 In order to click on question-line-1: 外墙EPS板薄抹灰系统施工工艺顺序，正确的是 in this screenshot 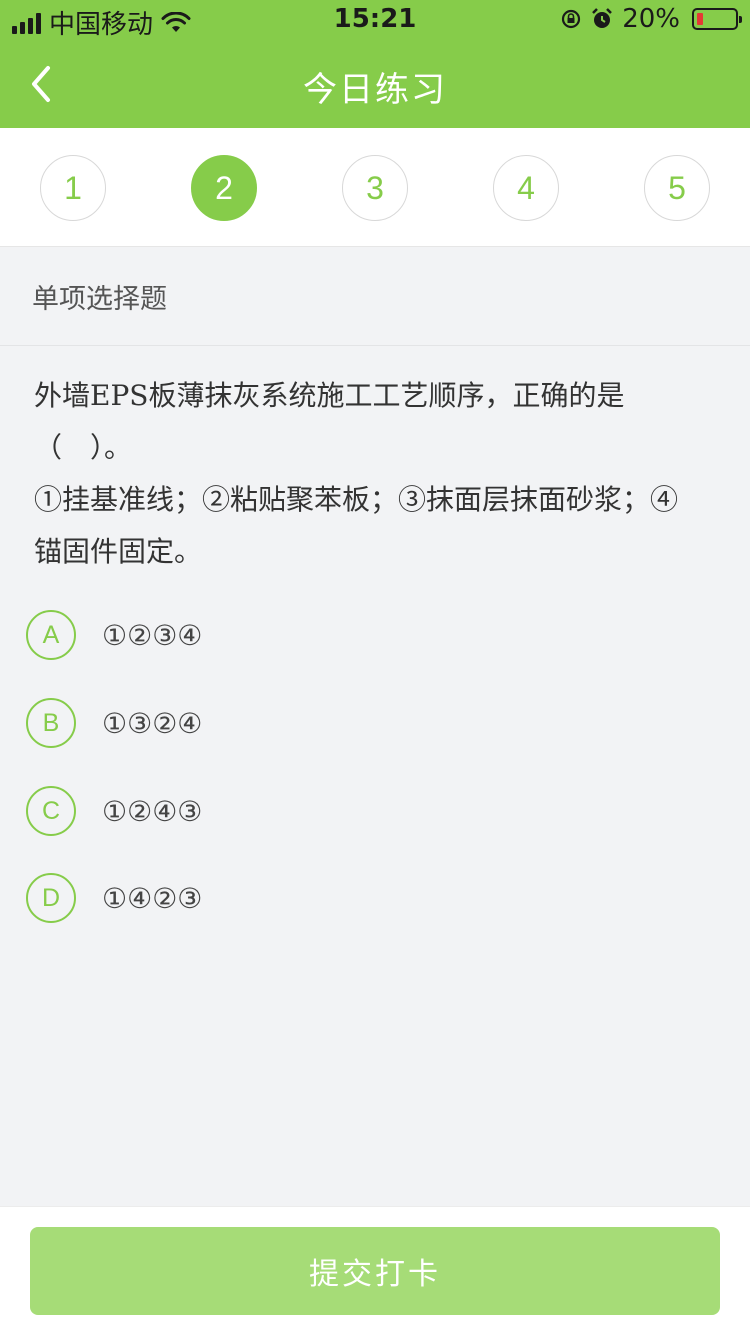, I will do `click(329, 395)`.